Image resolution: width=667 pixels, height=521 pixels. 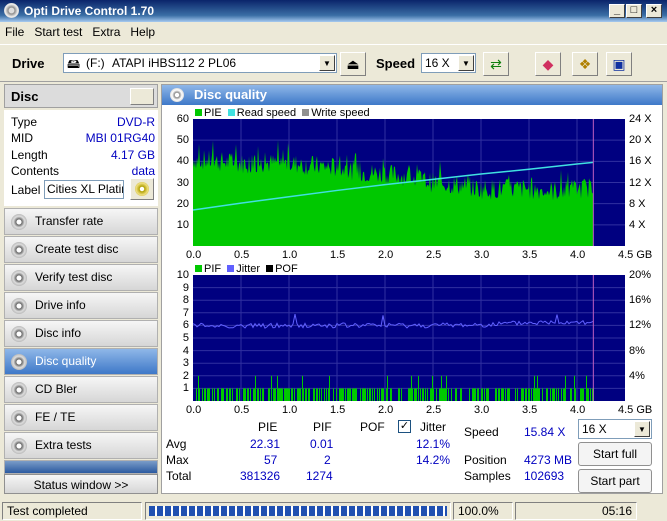 I want to click on disc-icon, so click(x=19, y=362).